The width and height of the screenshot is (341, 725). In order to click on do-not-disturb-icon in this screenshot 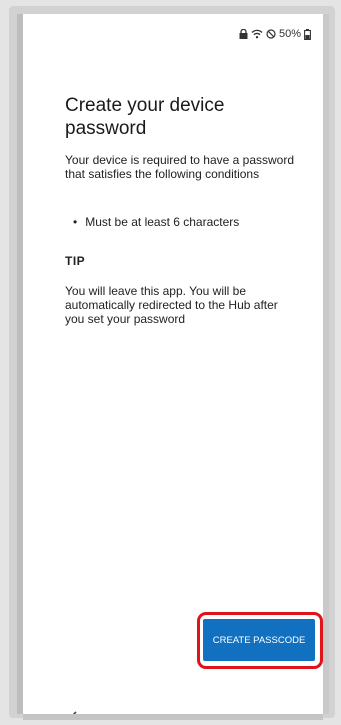, I will do `click(271, 34)`.